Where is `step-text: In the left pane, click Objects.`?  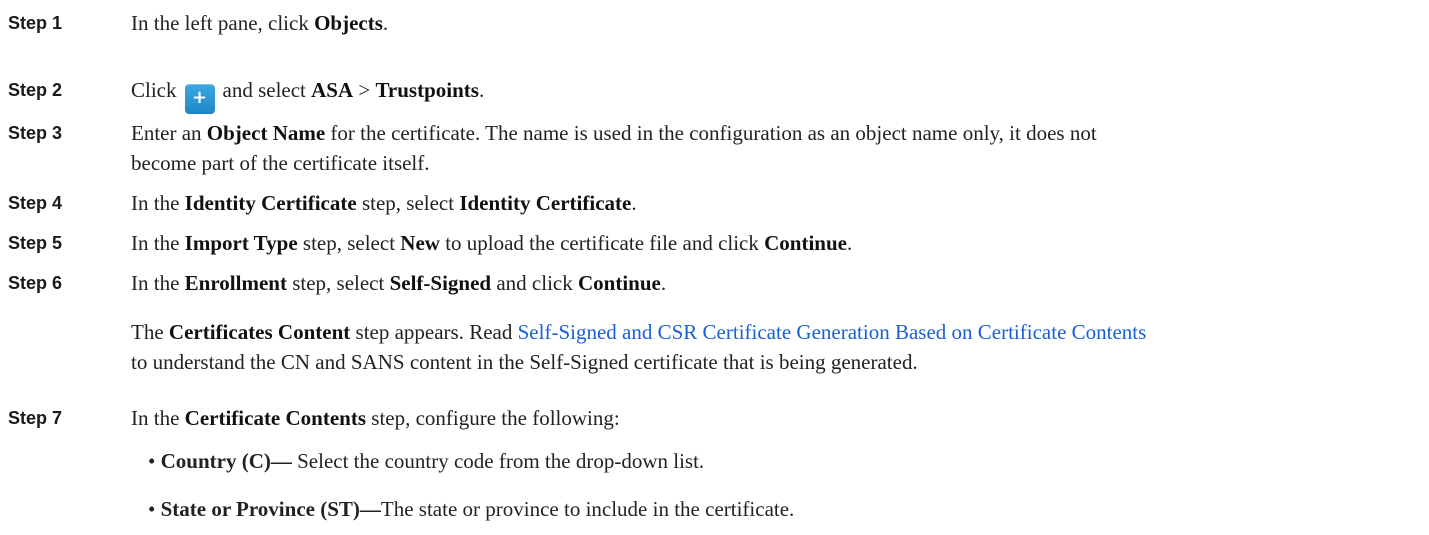
step-text: In the left pane, click Objects. is located at coordinates (776, 23).